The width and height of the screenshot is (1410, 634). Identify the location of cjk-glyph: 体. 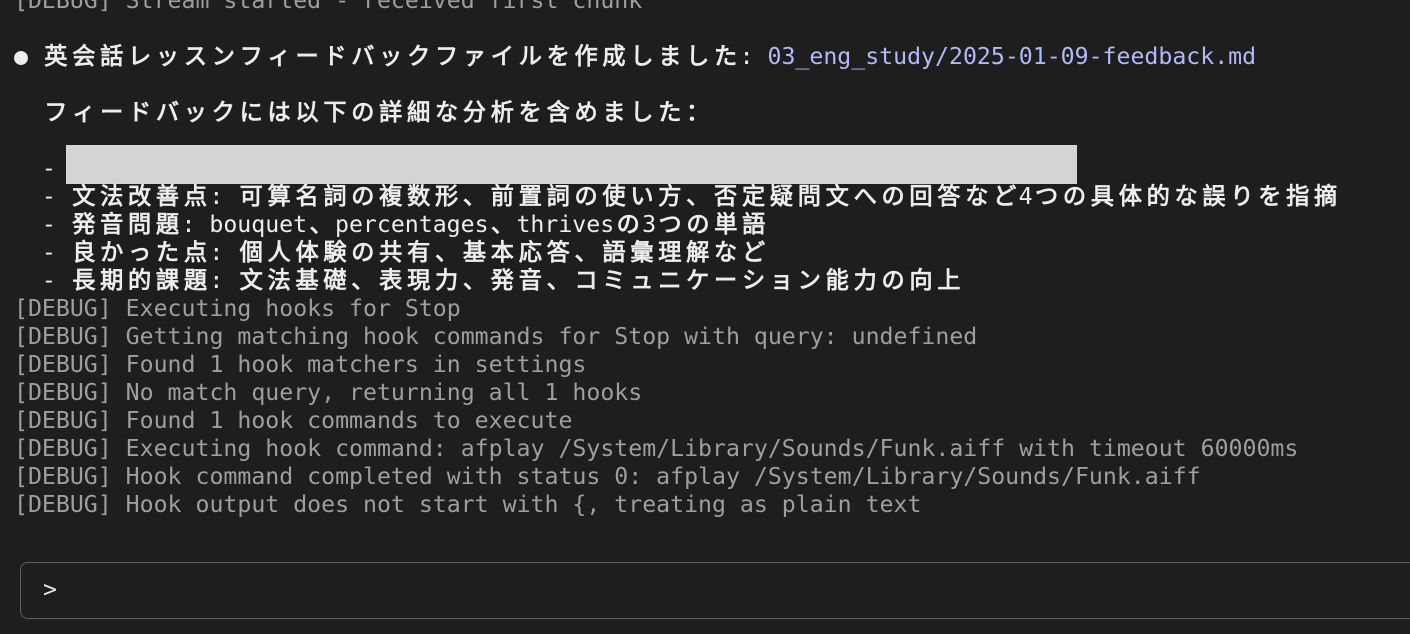
(1130, 196).